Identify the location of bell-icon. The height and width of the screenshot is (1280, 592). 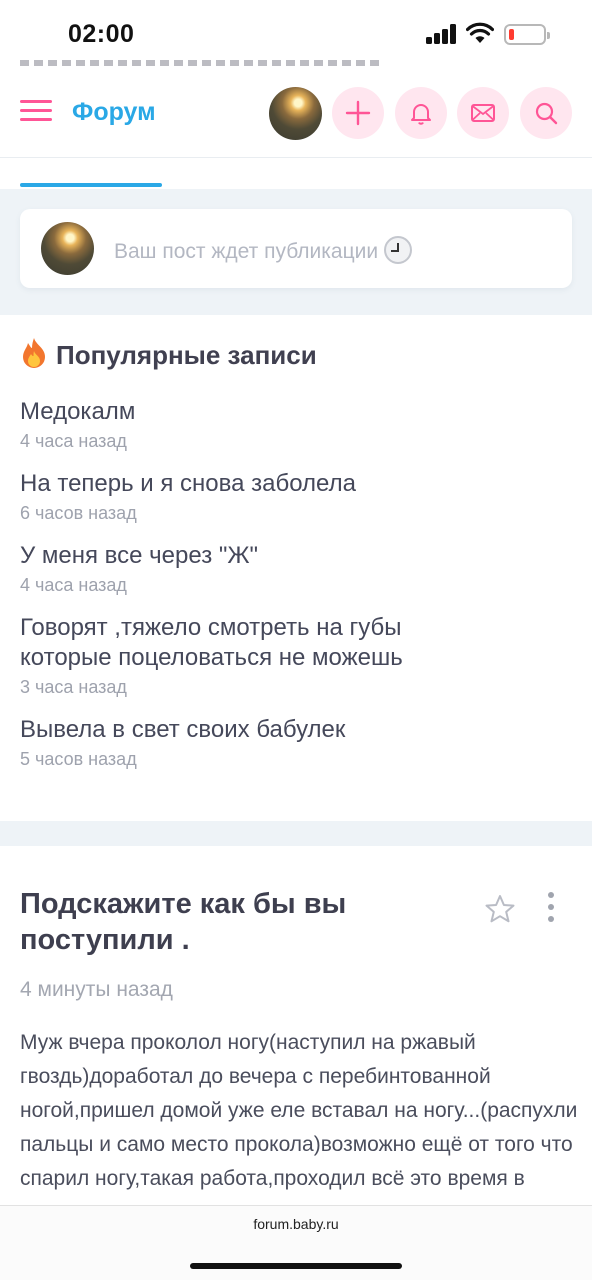
(421, 114).